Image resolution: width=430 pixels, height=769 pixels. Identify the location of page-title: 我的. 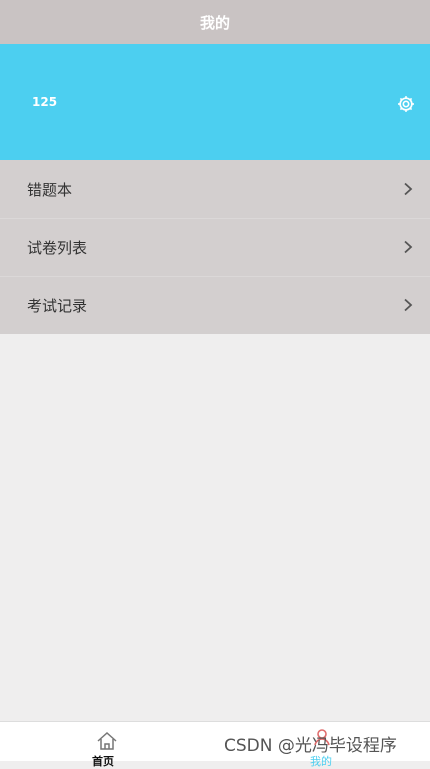
(214, 22).